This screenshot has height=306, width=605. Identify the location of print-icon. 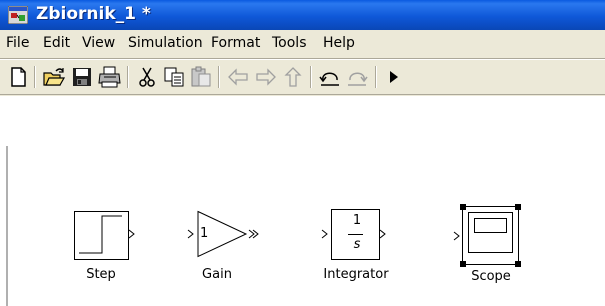
(110, 77).